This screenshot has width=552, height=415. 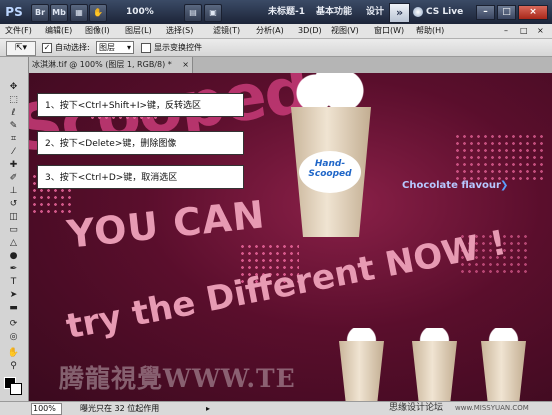 I want to click on document-tab-bar: 冰淇淋.tif @ 100% (图层 1, RGB/8) * ×, so click(x=290, y=65).